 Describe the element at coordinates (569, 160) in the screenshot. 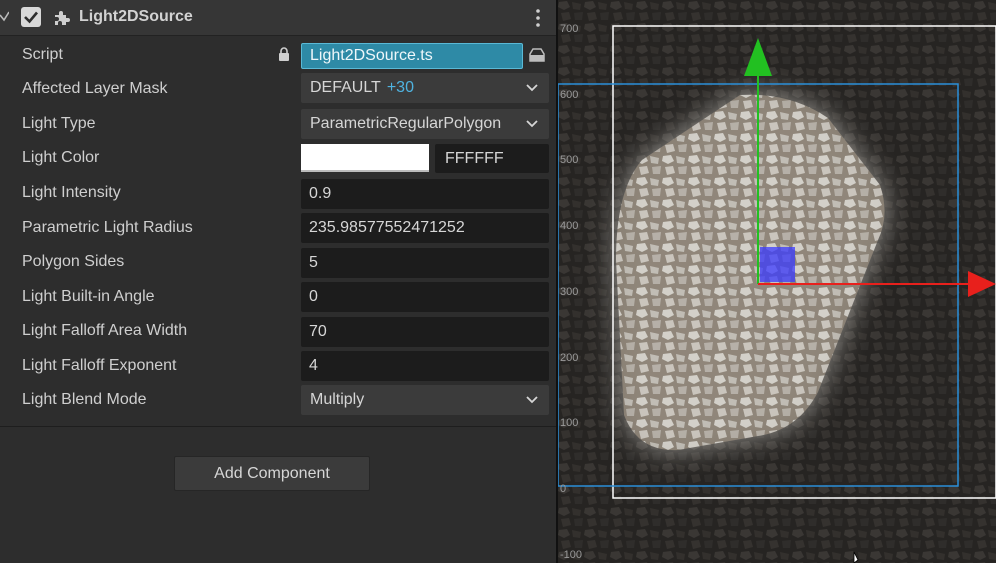

I see `y-axis-label: 500` at that location.